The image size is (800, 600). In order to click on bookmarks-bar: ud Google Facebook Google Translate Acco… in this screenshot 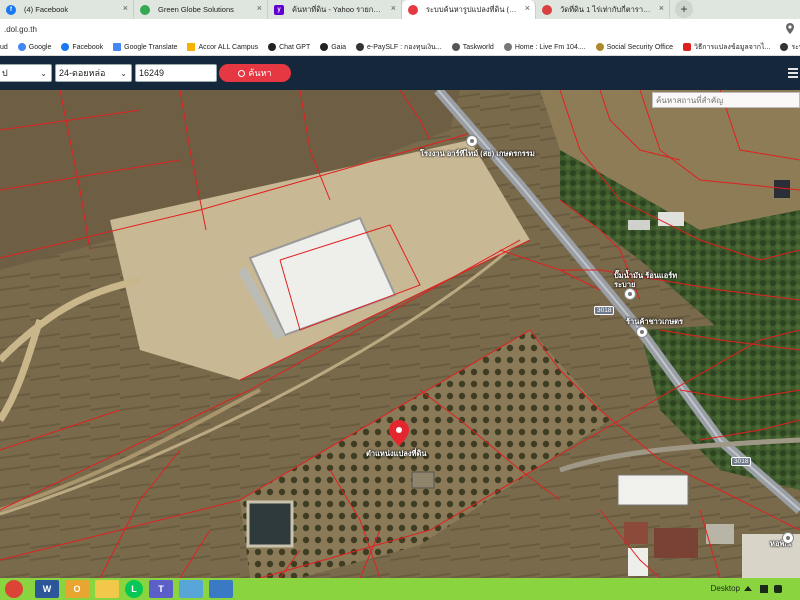, I will do `click(400, 47)`.